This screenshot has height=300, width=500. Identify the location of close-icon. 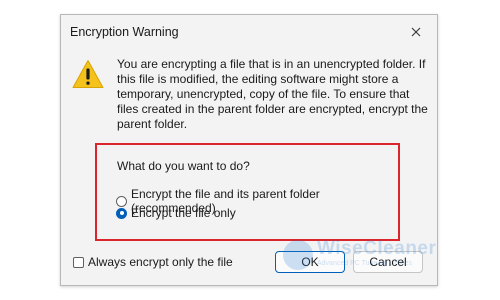
(416, 32).